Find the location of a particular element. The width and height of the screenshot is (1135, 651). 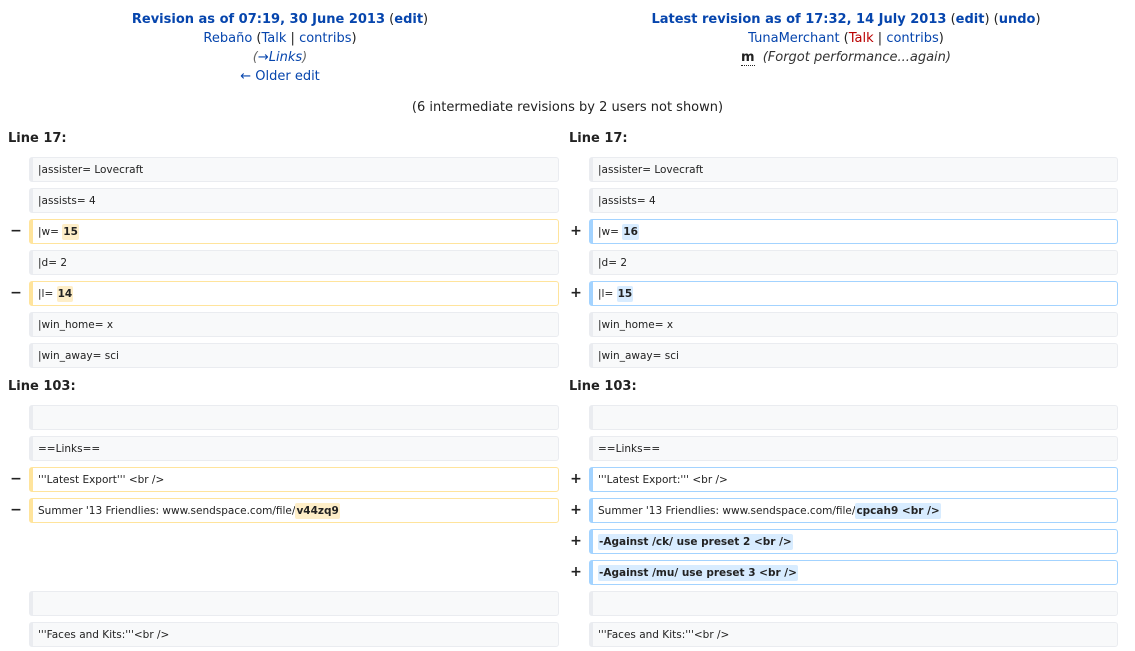

deleted-line-text: |w= is located at coordinates (50, 232).